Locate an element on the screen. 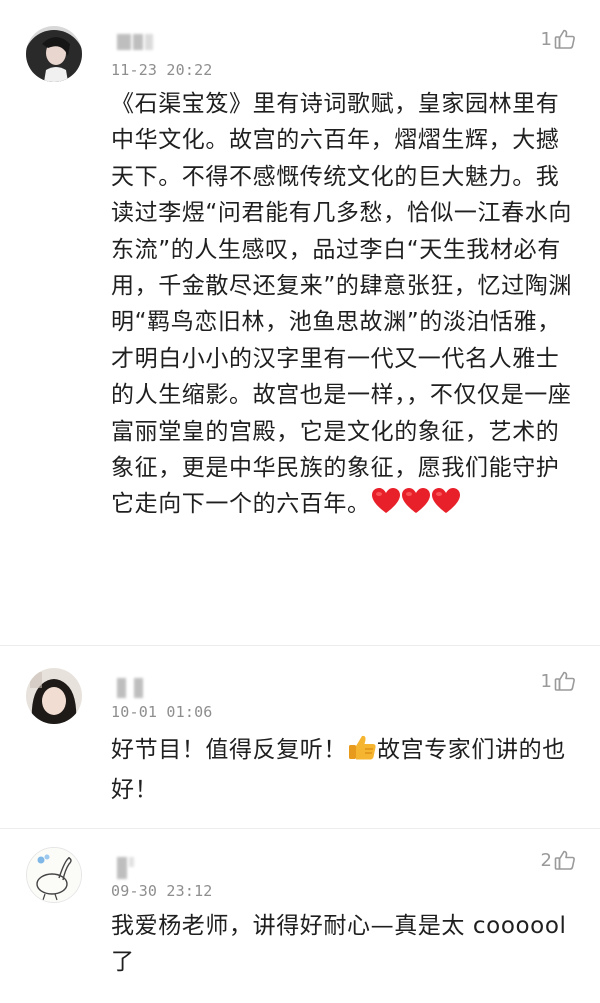  thumbs-up-icon is located at coordinates (362, 752).